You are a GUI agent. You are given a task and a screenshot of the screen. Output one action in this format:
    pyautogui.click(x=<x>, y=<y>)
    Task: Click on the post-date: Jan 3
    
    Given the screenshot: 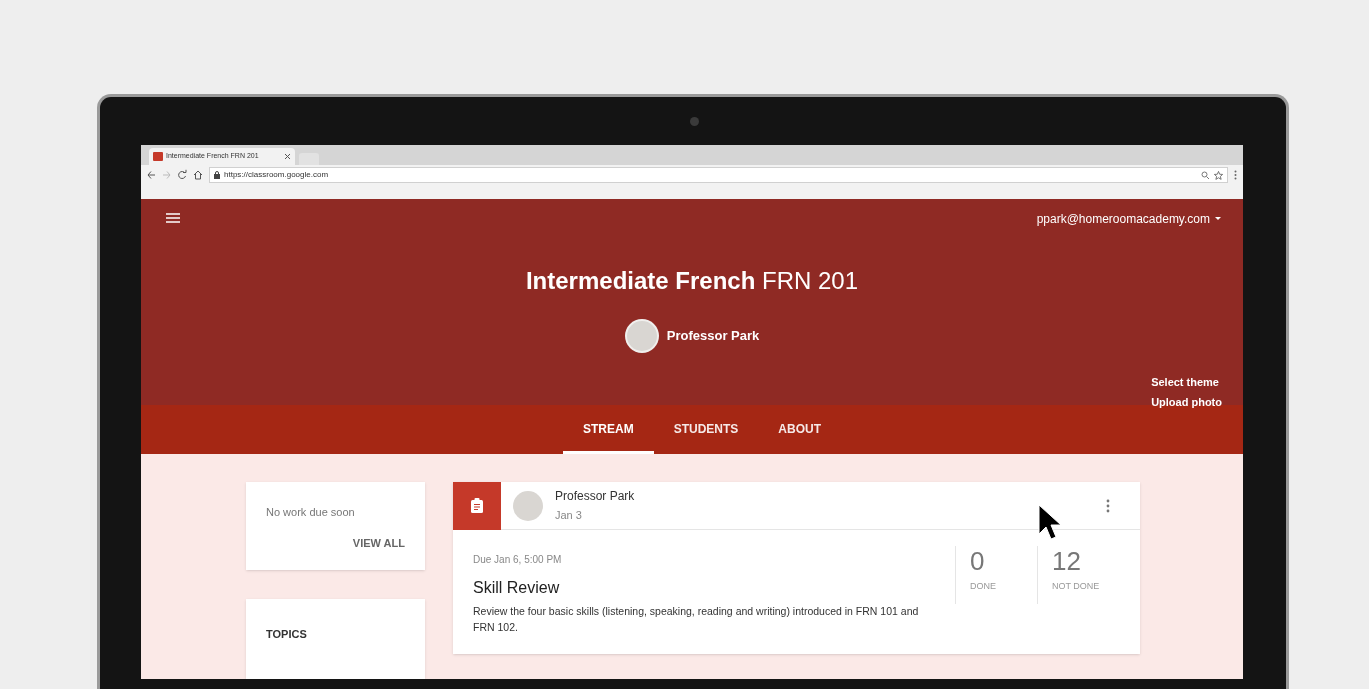 What is the action you would take?
    pyautogui.click(x=569, y=516)
    